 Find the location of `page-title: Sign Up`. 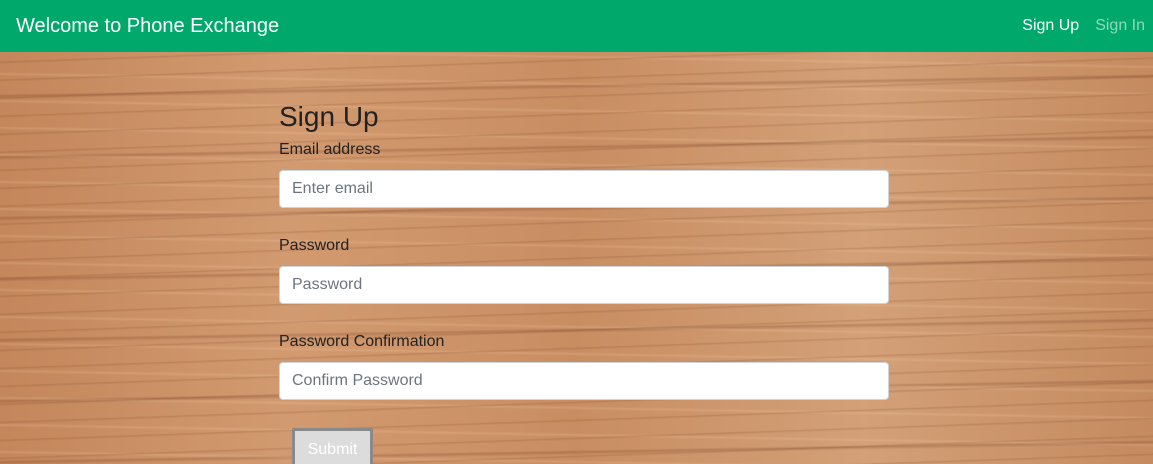

page-title: Sign Up is located at coordinates (329, 116).